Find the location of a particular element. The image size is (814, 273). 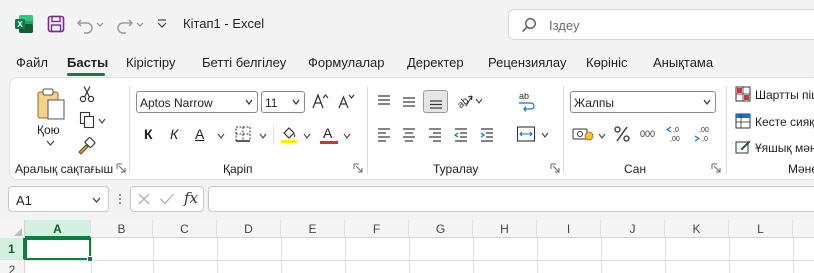

increase-font-size-icon is located at coordinates (320, 101).